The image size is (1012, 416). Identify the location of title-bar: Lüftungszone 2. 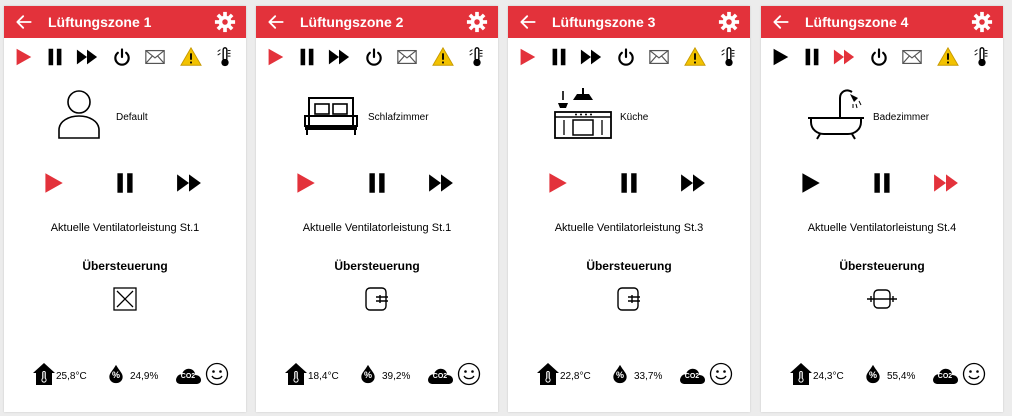
(377, 22).